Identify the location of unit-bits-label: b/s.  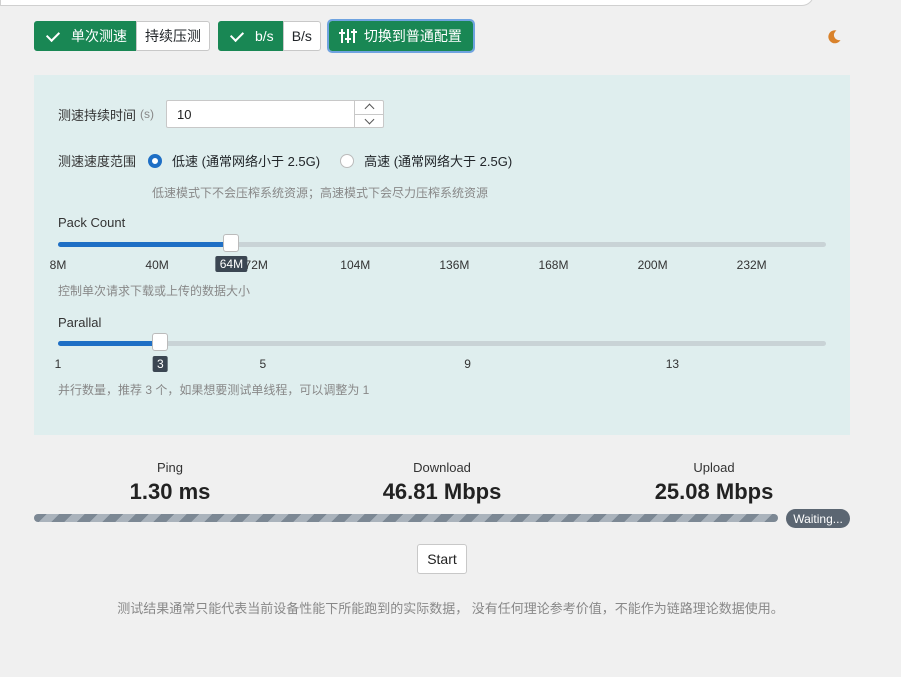
(264, 36).